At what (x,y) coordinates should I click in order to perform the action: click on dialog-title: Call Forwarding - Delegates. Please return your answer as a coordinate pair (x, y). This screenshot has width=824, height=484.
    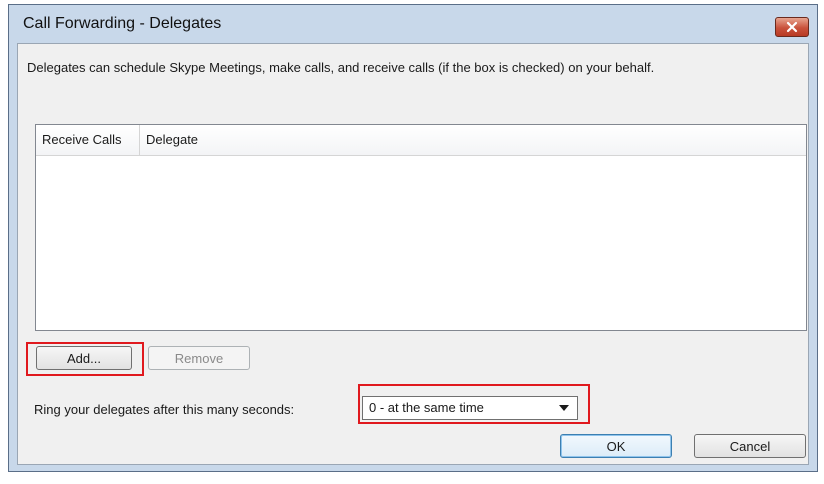
    Looking at the image, I should click on (122, 23).